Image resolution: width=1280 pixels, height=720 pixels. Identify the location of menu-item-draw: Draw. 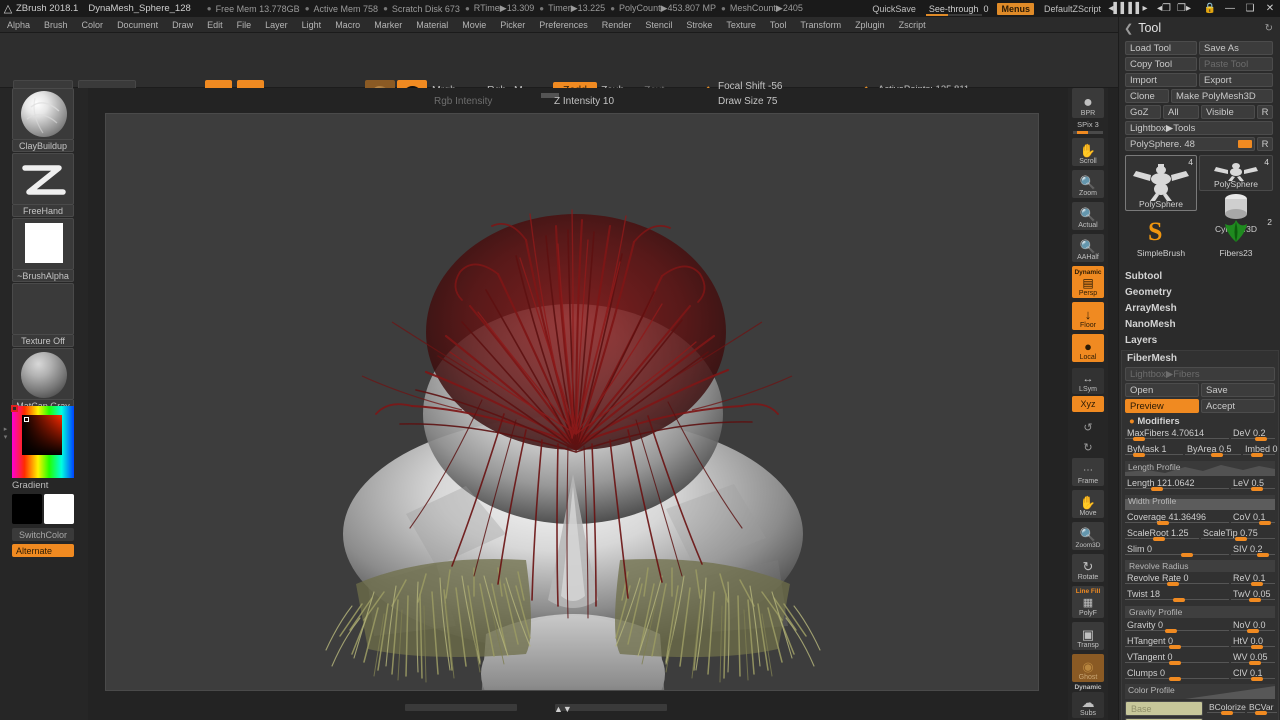
(182, 25).